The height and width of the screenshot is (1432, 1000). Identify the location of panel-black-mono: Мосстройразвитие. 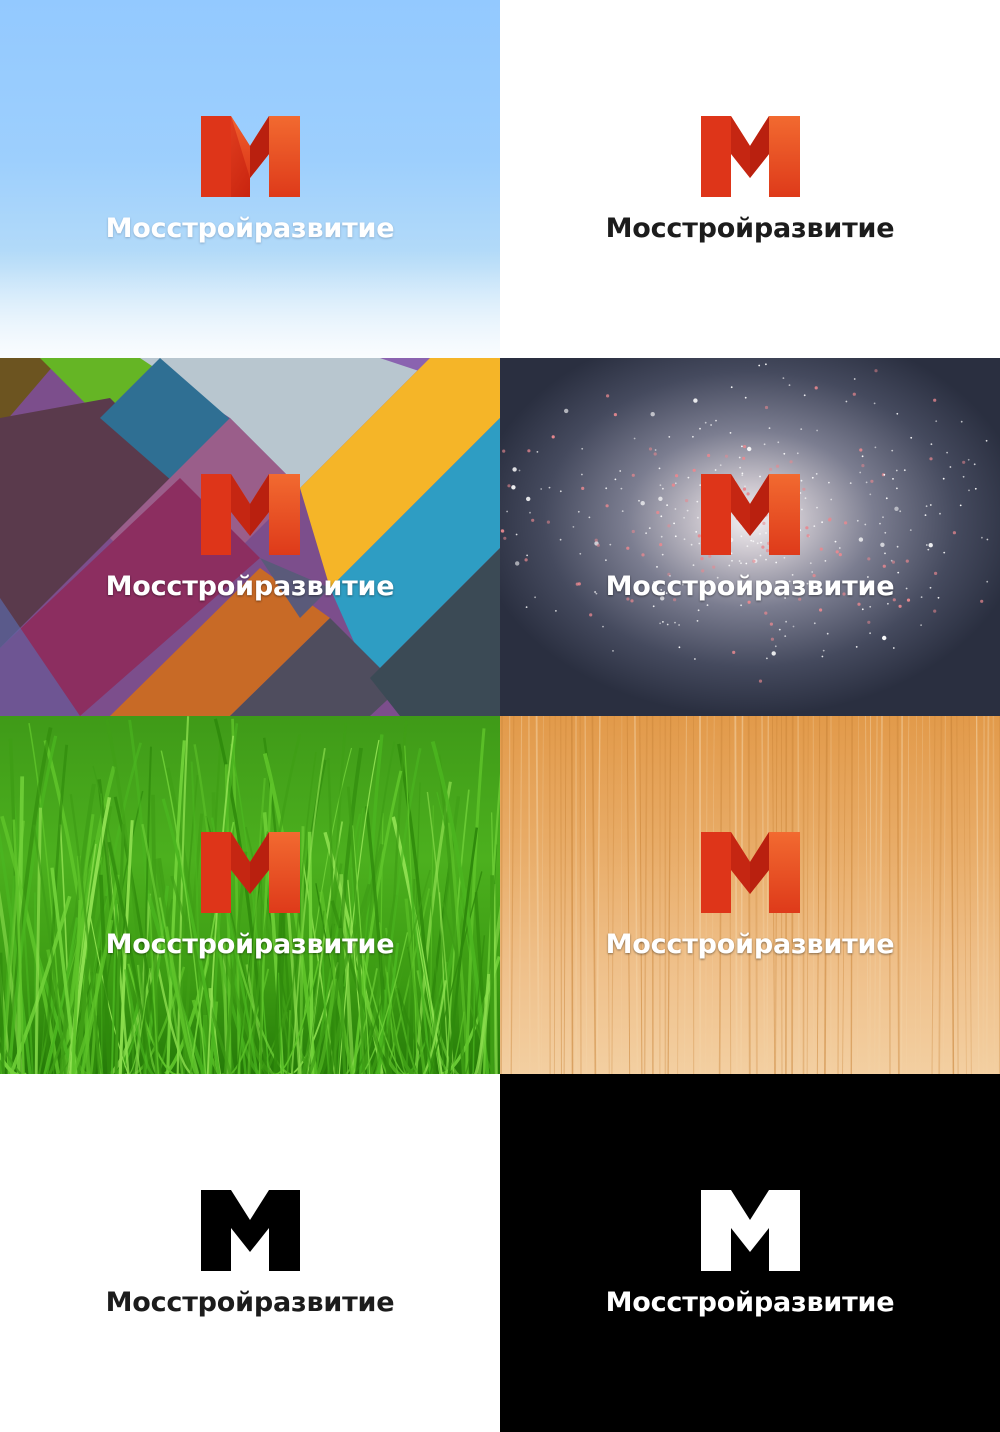
(750, 1253).